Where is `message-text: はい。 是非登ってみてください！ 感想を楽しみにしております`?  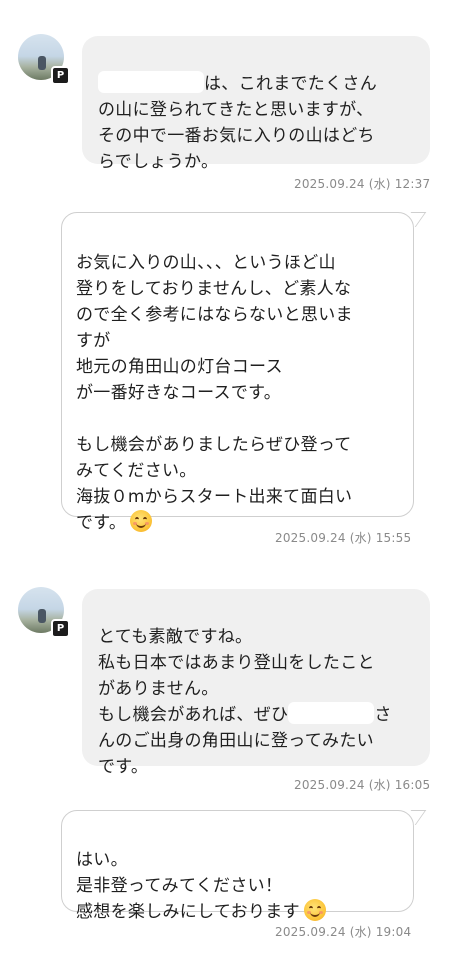
message-text: はい。 是非登ってみてください！ 感想を楽しみにしております is located at coordinates (188, 886).